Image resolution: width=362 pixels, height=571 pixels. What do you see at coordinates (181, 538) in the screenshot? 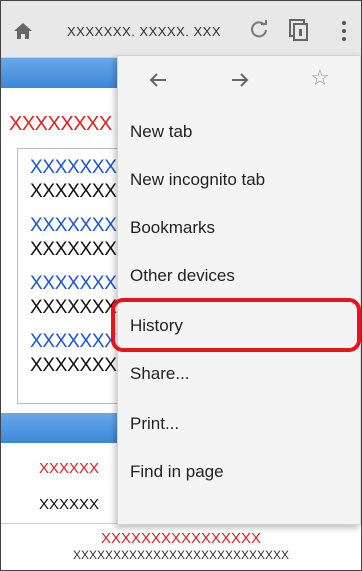
I see `footer-red-text: XXXXXXXXXXXXXXXX` at bounding box center [181, 538].